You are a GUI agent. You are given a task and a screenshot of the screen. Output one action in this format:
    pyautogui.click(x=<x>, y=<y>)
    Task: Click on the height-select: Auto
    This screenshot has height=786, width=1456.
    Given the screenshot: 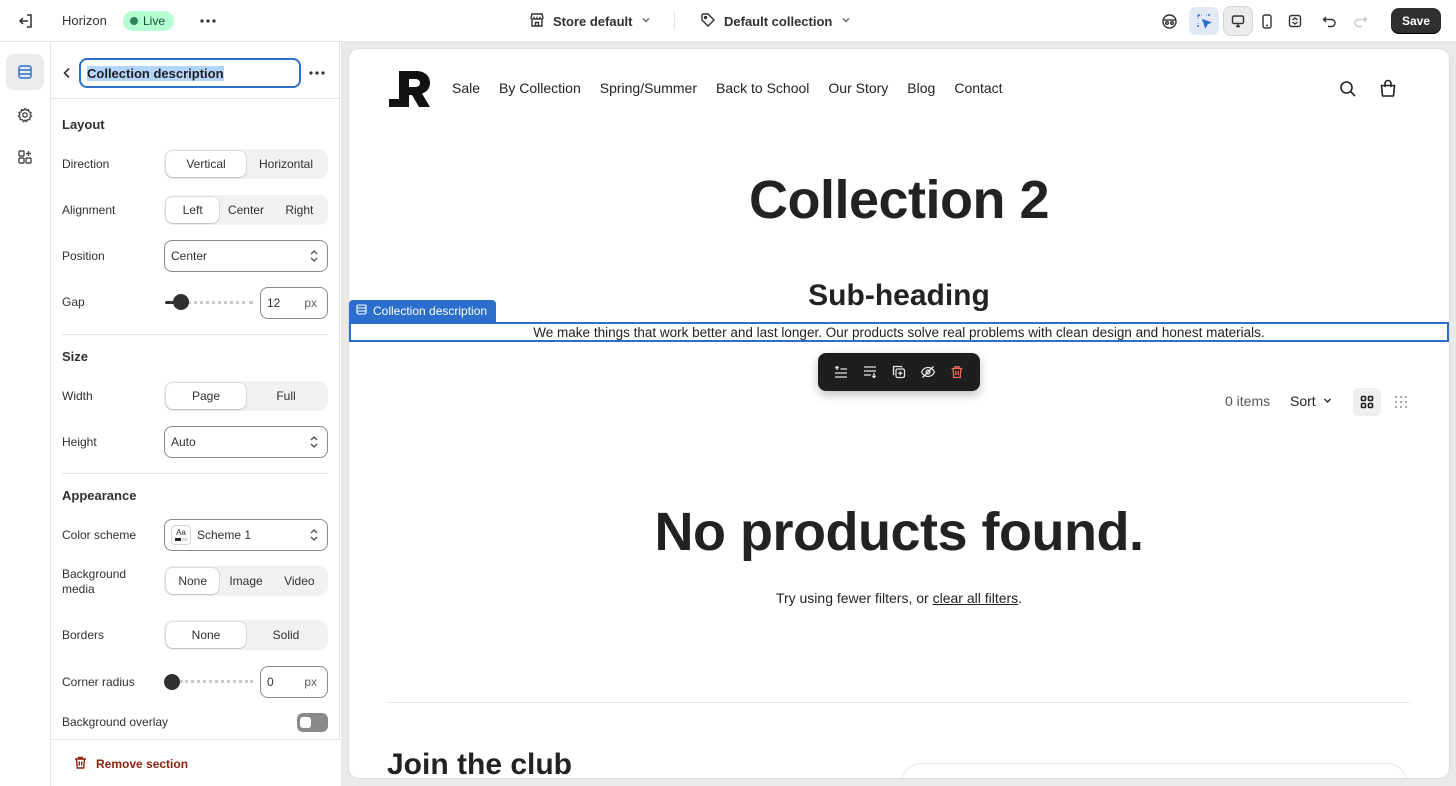 What is the action you would take?
    pyautogui.click(x=246, y=442)
    